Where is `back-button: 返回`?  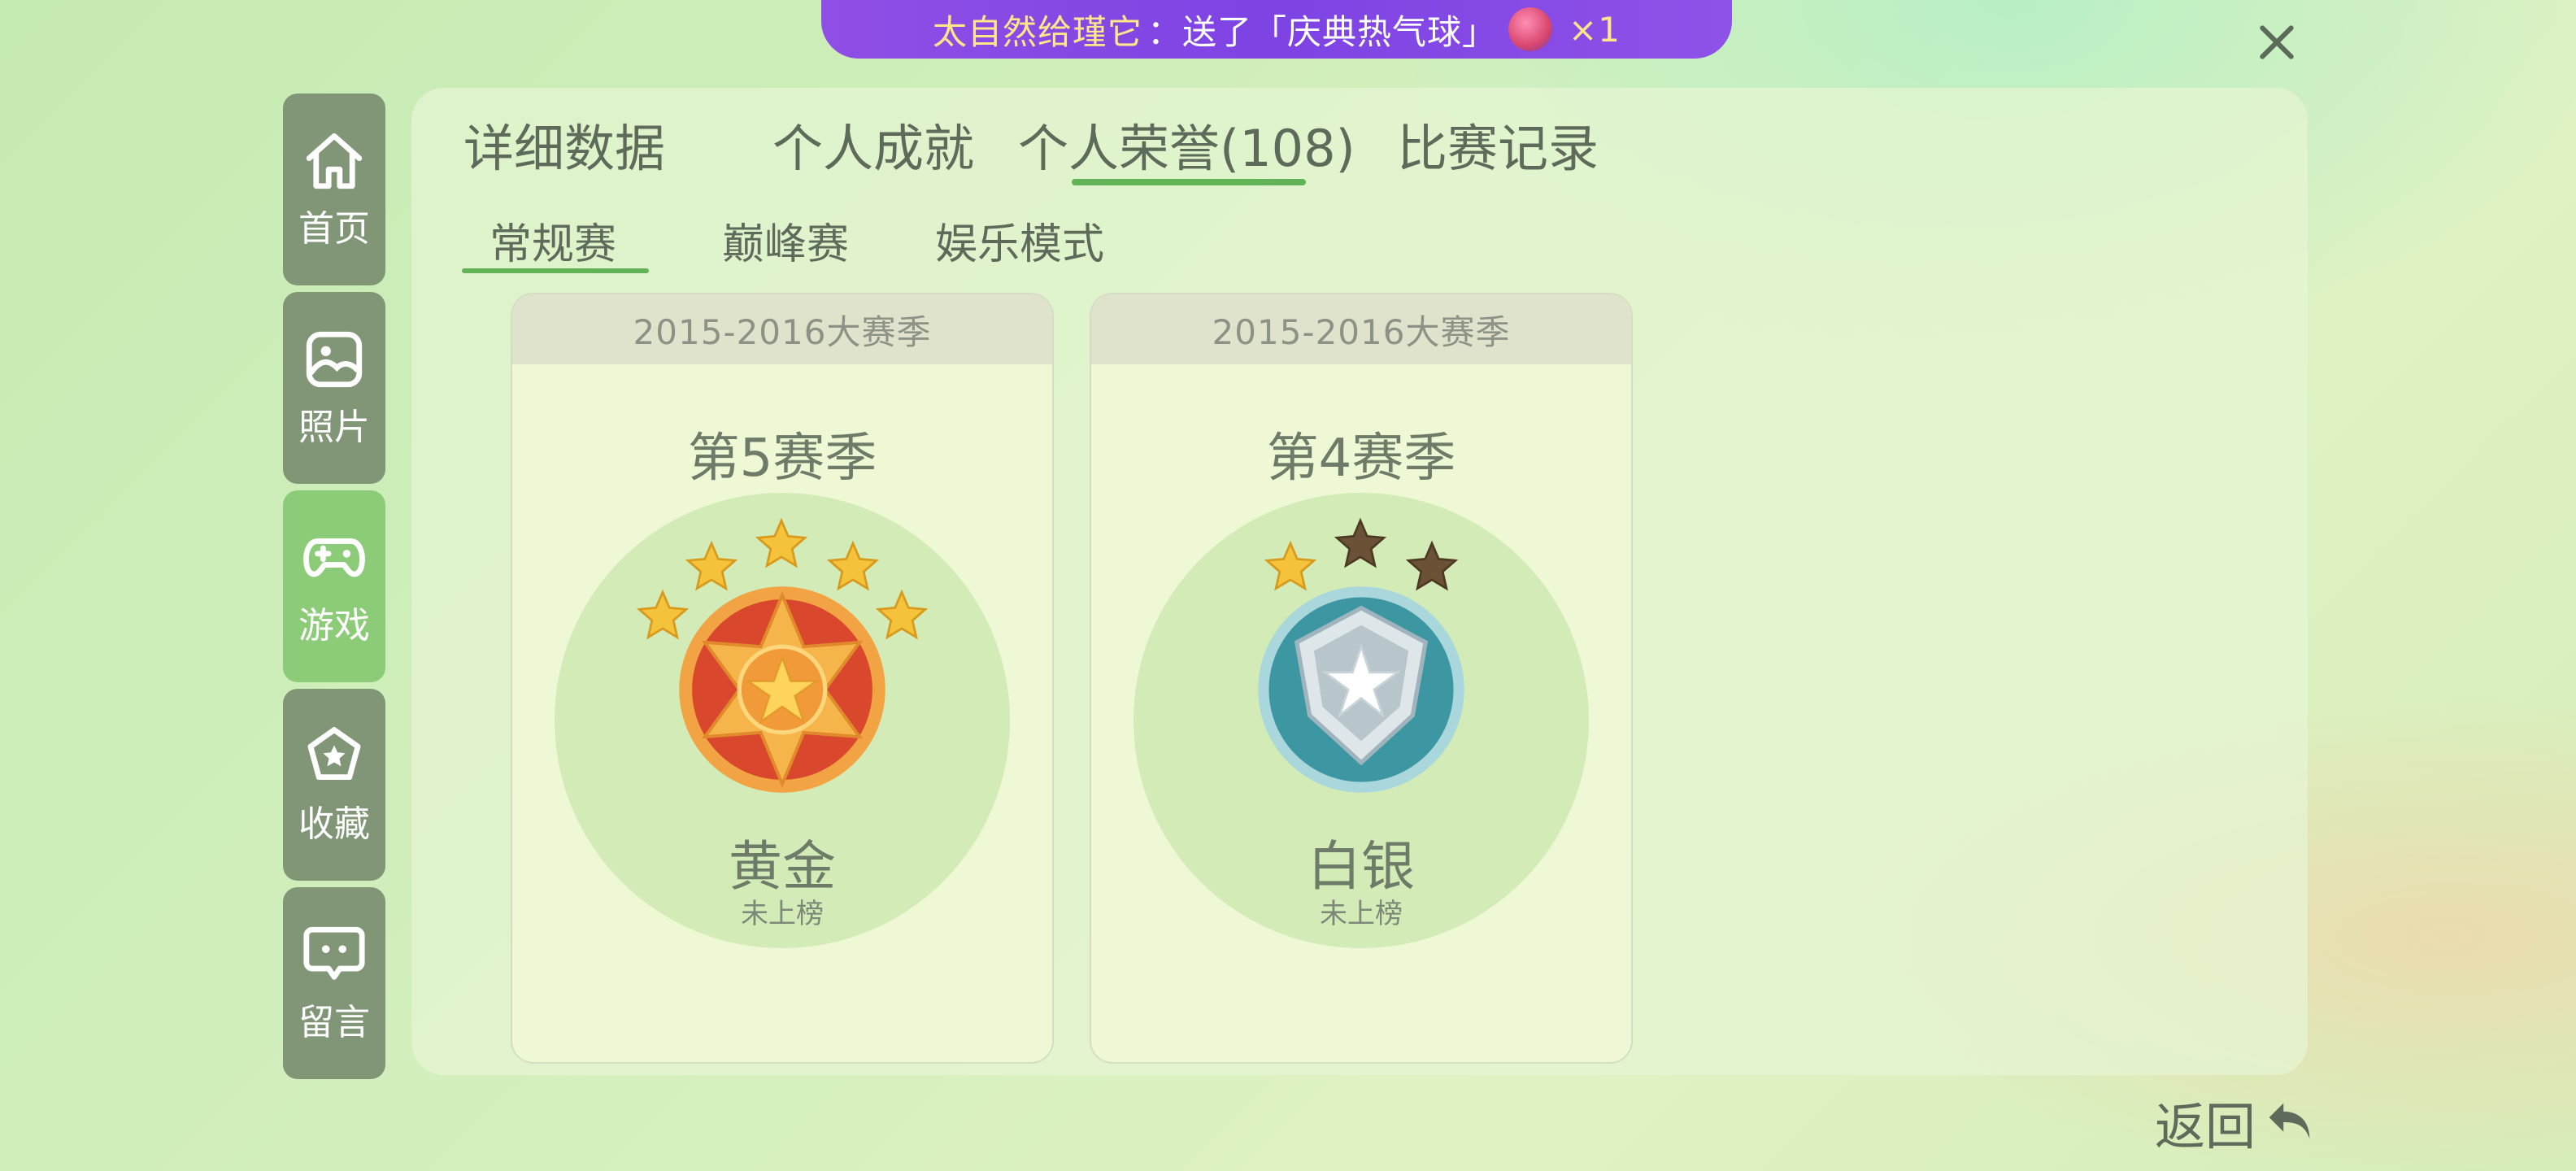 back-button: 返回 is located at coordinates (2237, 1123).